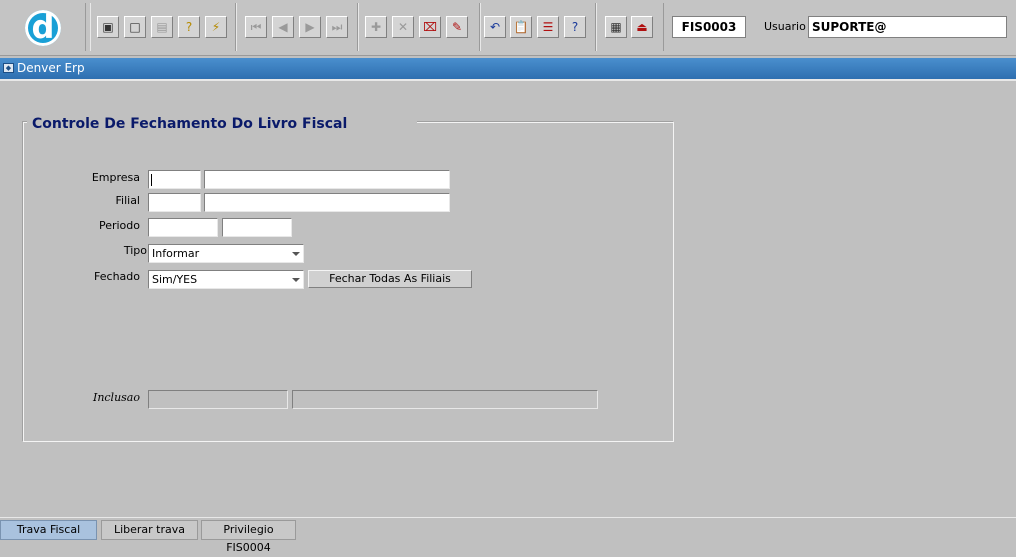 This screenshot has height=557, width=1016. I want to click on menu-icon: ▦, so click(616, 27).